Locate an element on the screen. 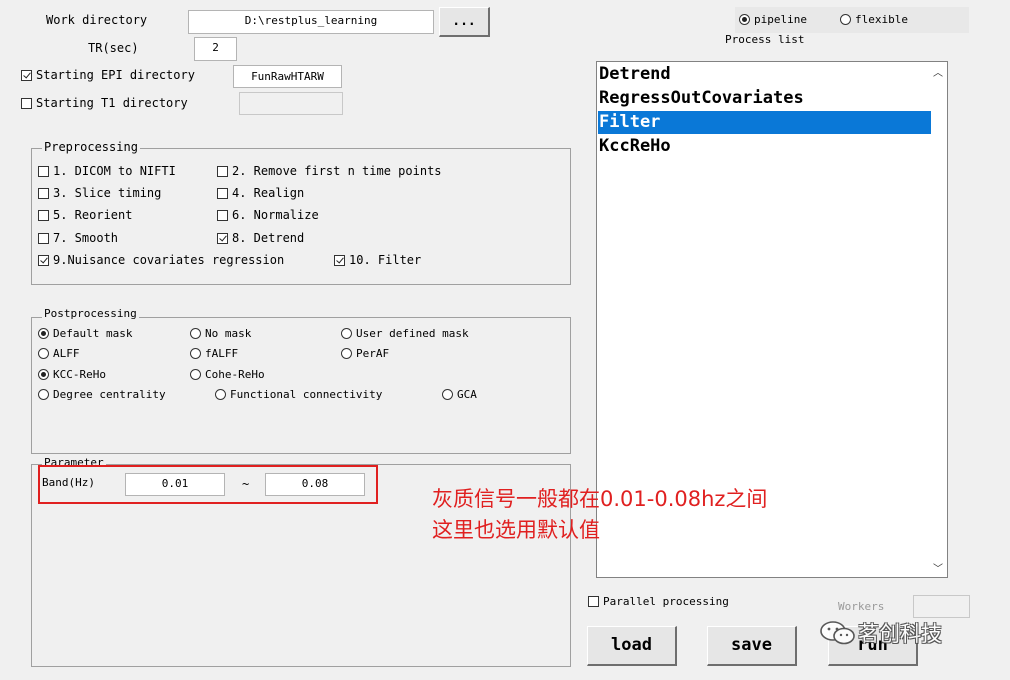 This screenshot has width=1010, height=680. pre-reorient-checkbox: 5. Reorient is located at coordinates (85, 215).